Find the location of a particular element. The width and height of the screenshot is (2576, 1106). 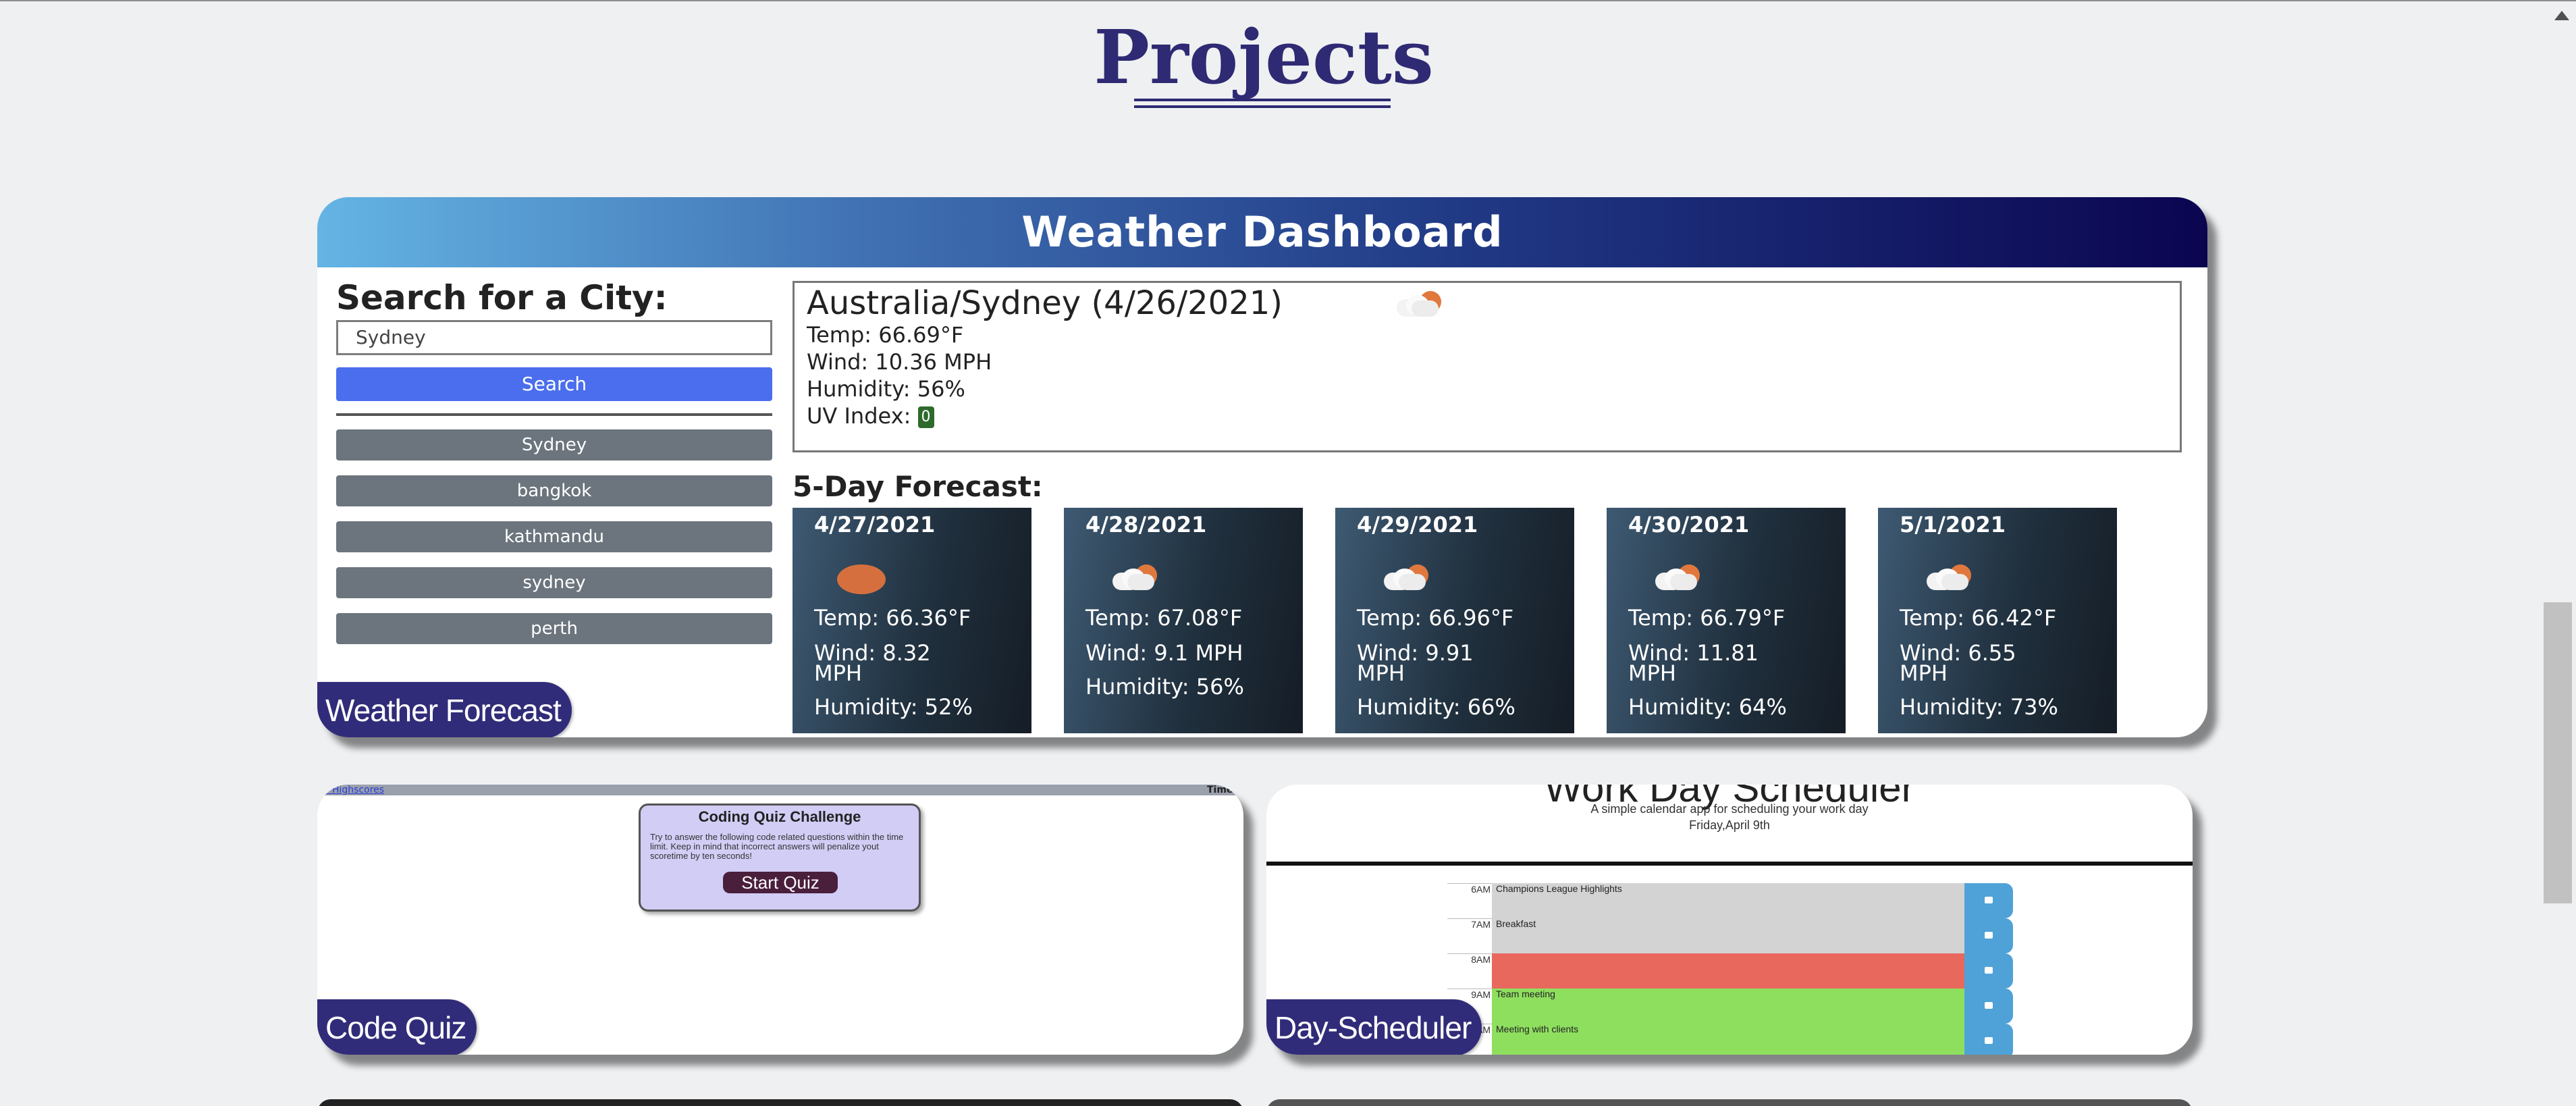

forecast-date: 5/1/2021 is located at coordinates (1953, 524).